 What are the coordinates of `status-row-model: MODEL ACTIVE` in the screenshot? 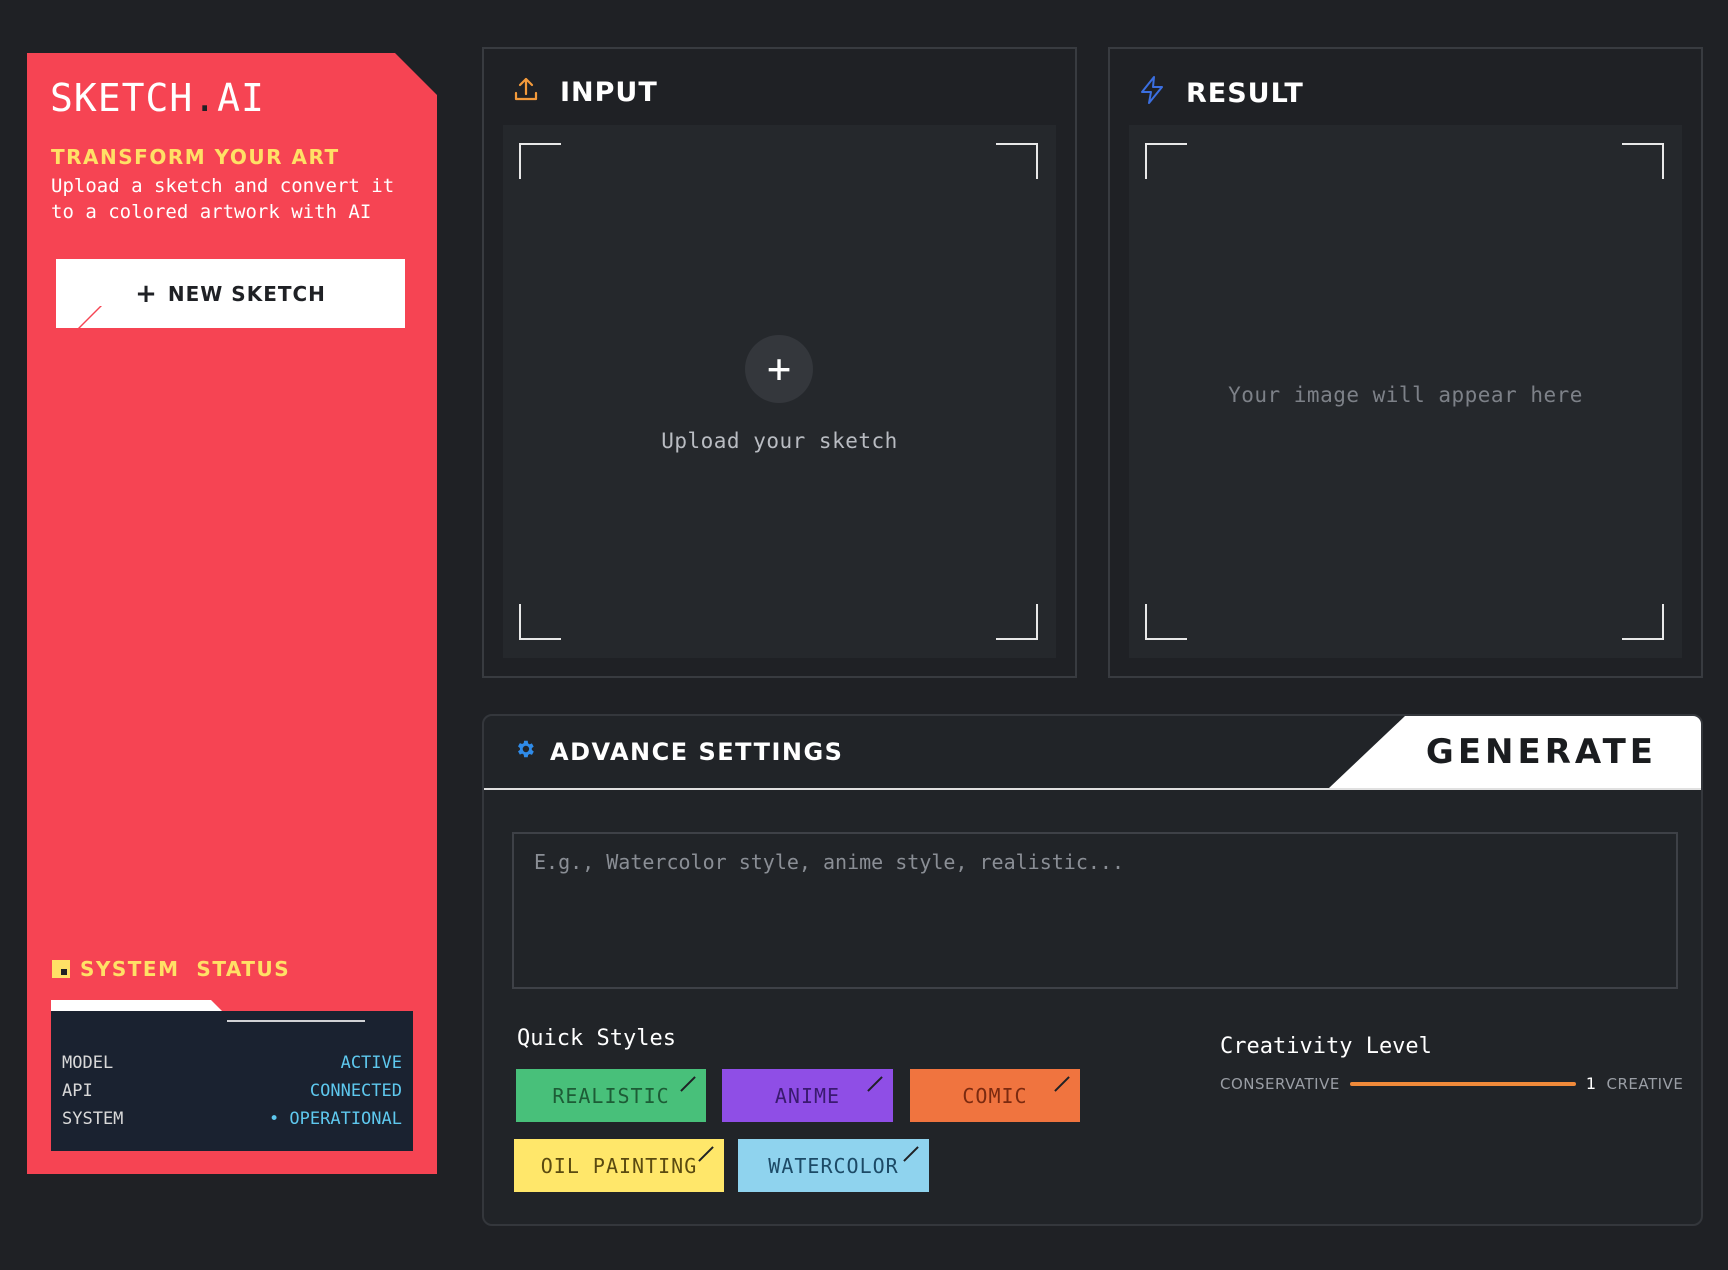 It's located at (232, 1063).